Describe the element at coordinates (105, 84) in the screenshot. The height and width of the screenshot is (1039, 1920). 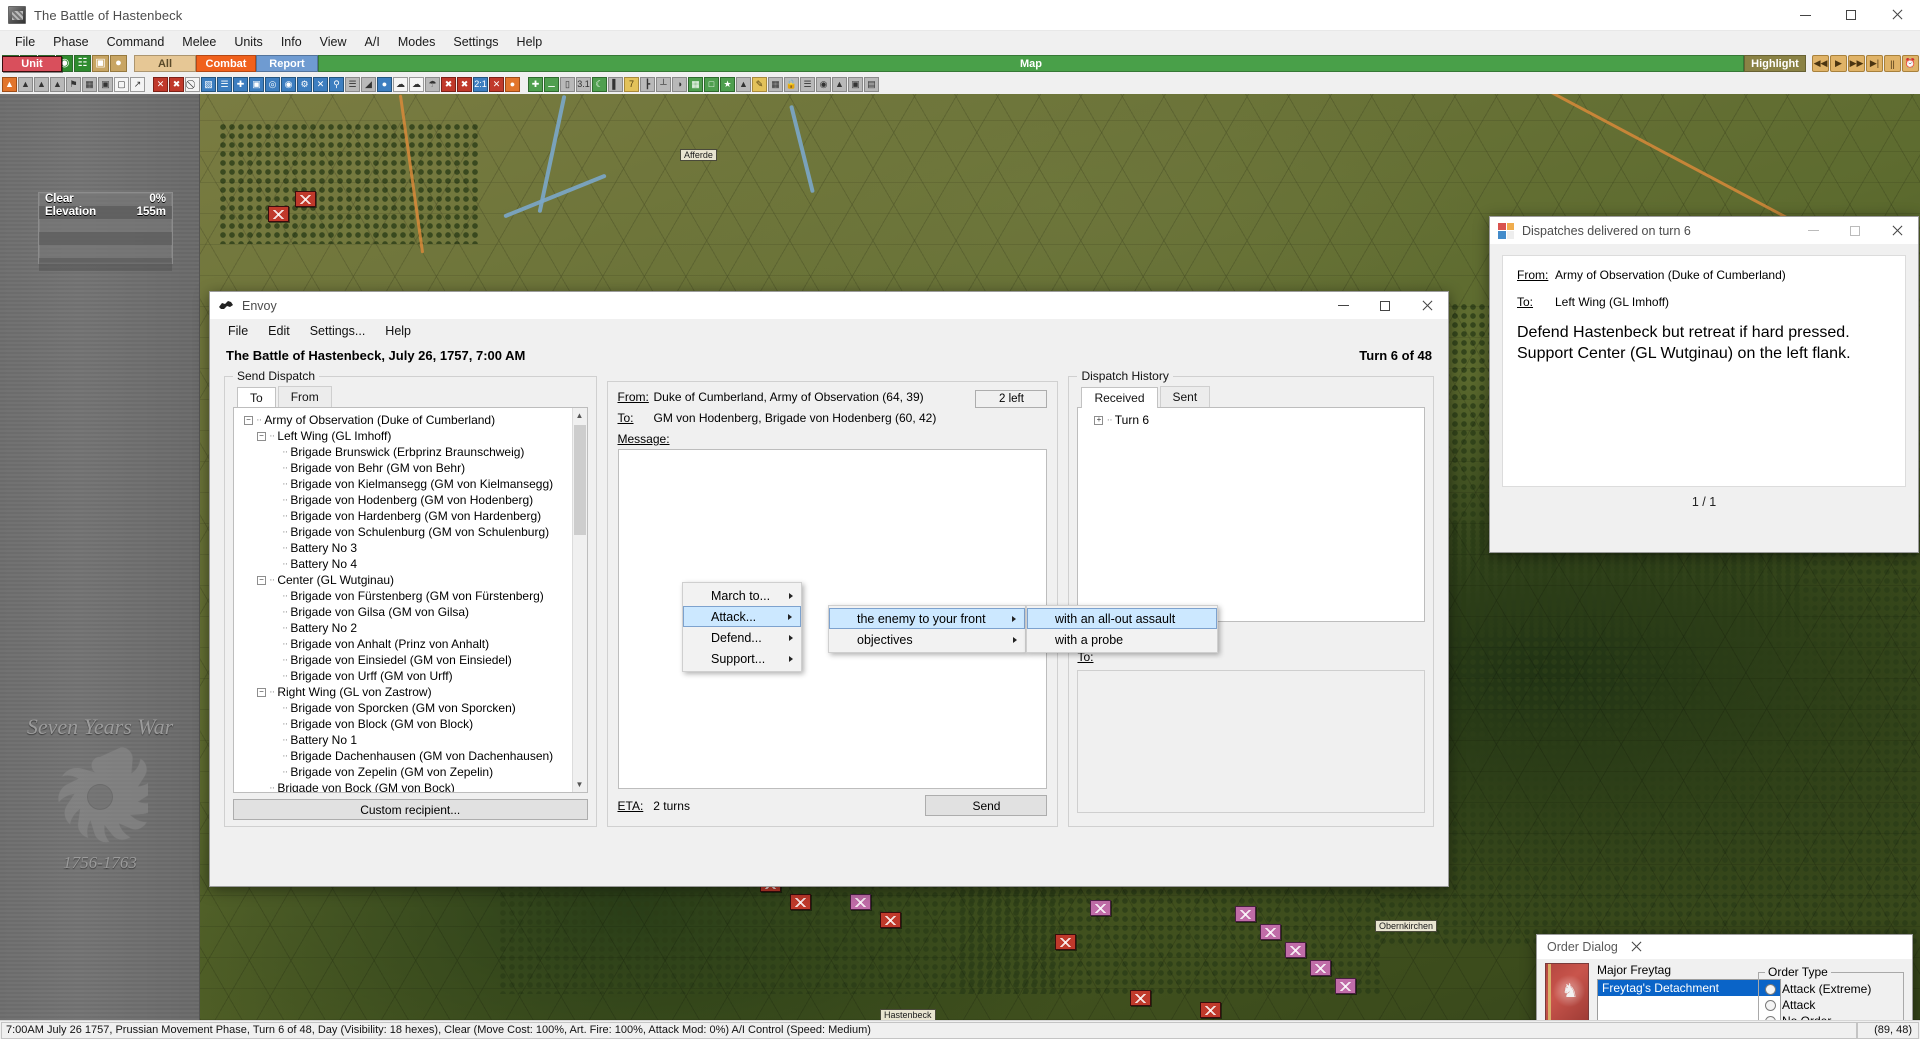
I see `zoom-region-icon: ▣` at that location.